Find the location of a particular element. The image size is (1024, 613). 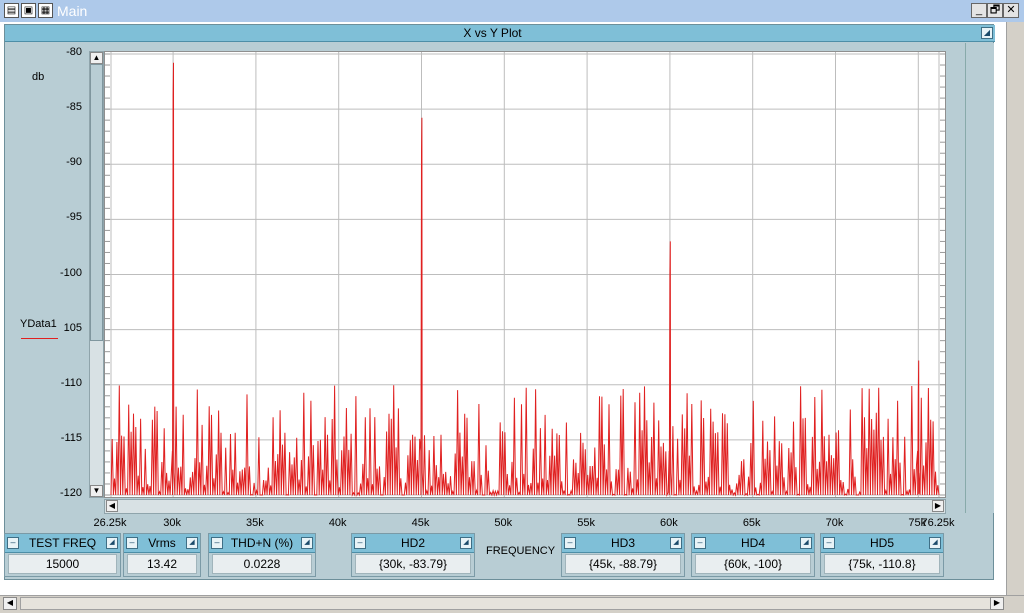

hd4-control: – HD4 ◢ {60k, -100} is located at coordinates (753, 555).